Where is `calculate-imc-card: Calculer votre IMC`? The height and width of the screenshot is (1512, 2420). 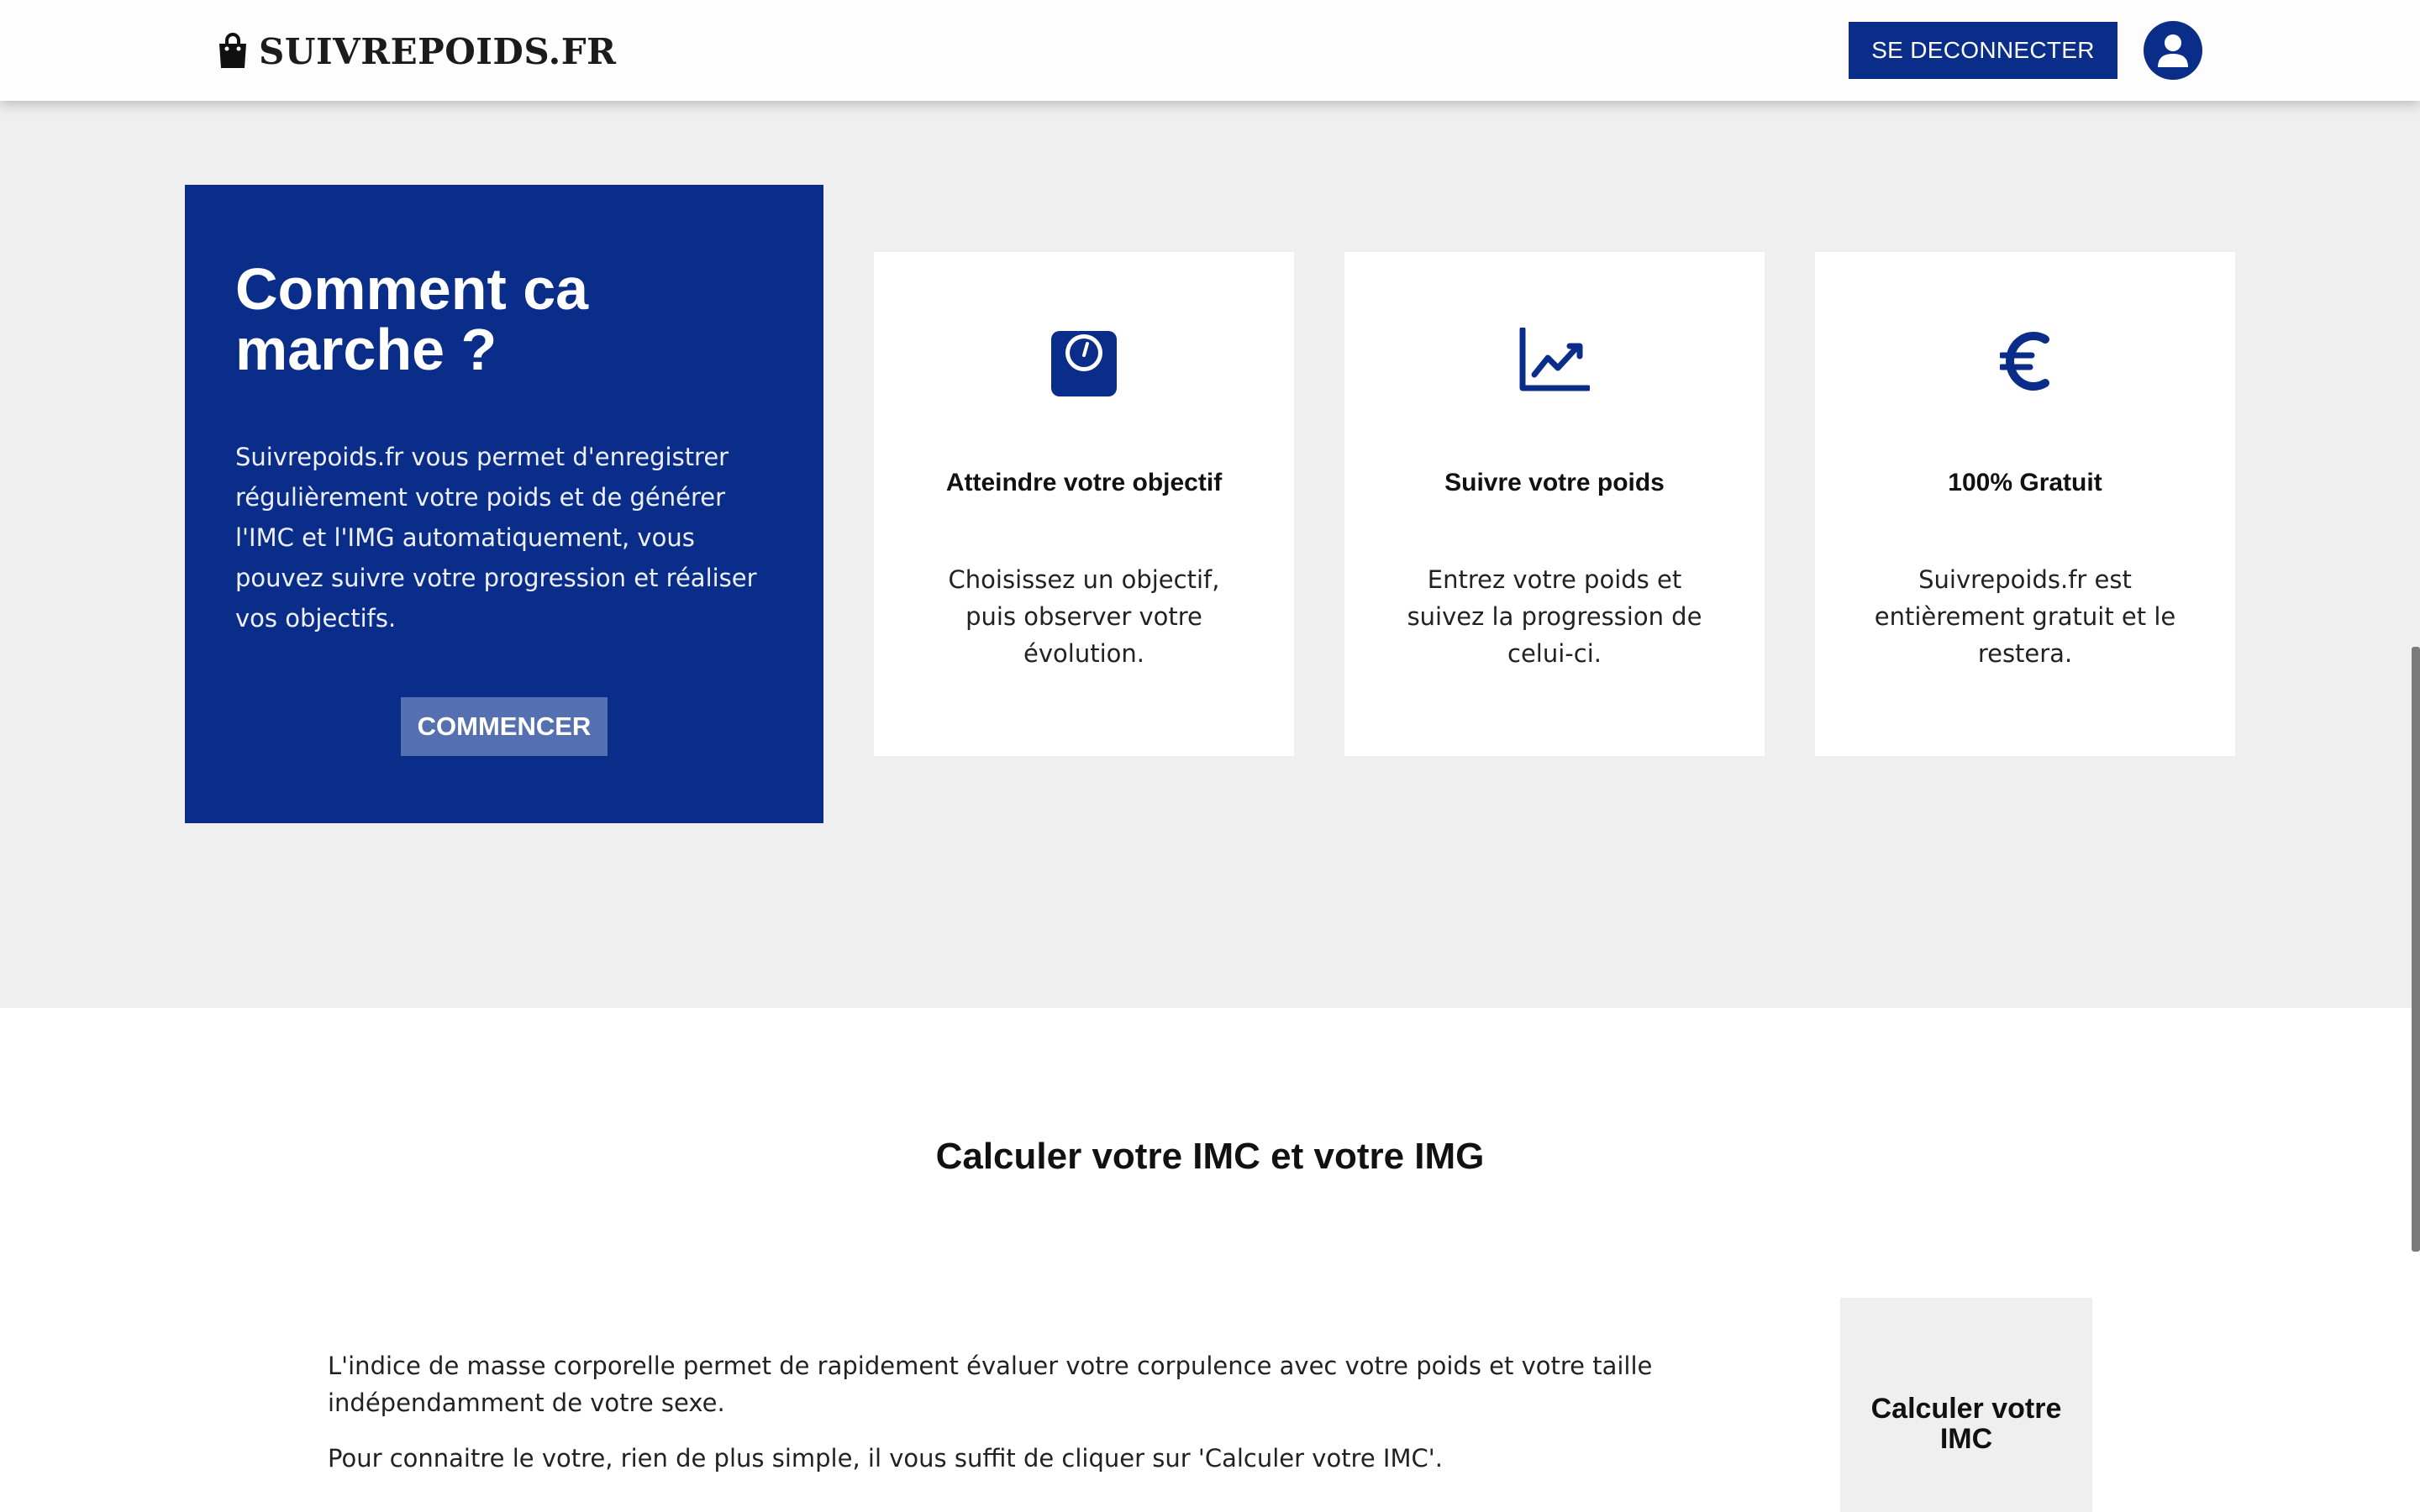 calculate-imc-card: Calculer votre IMC is located at coordinates (1966, 1405).